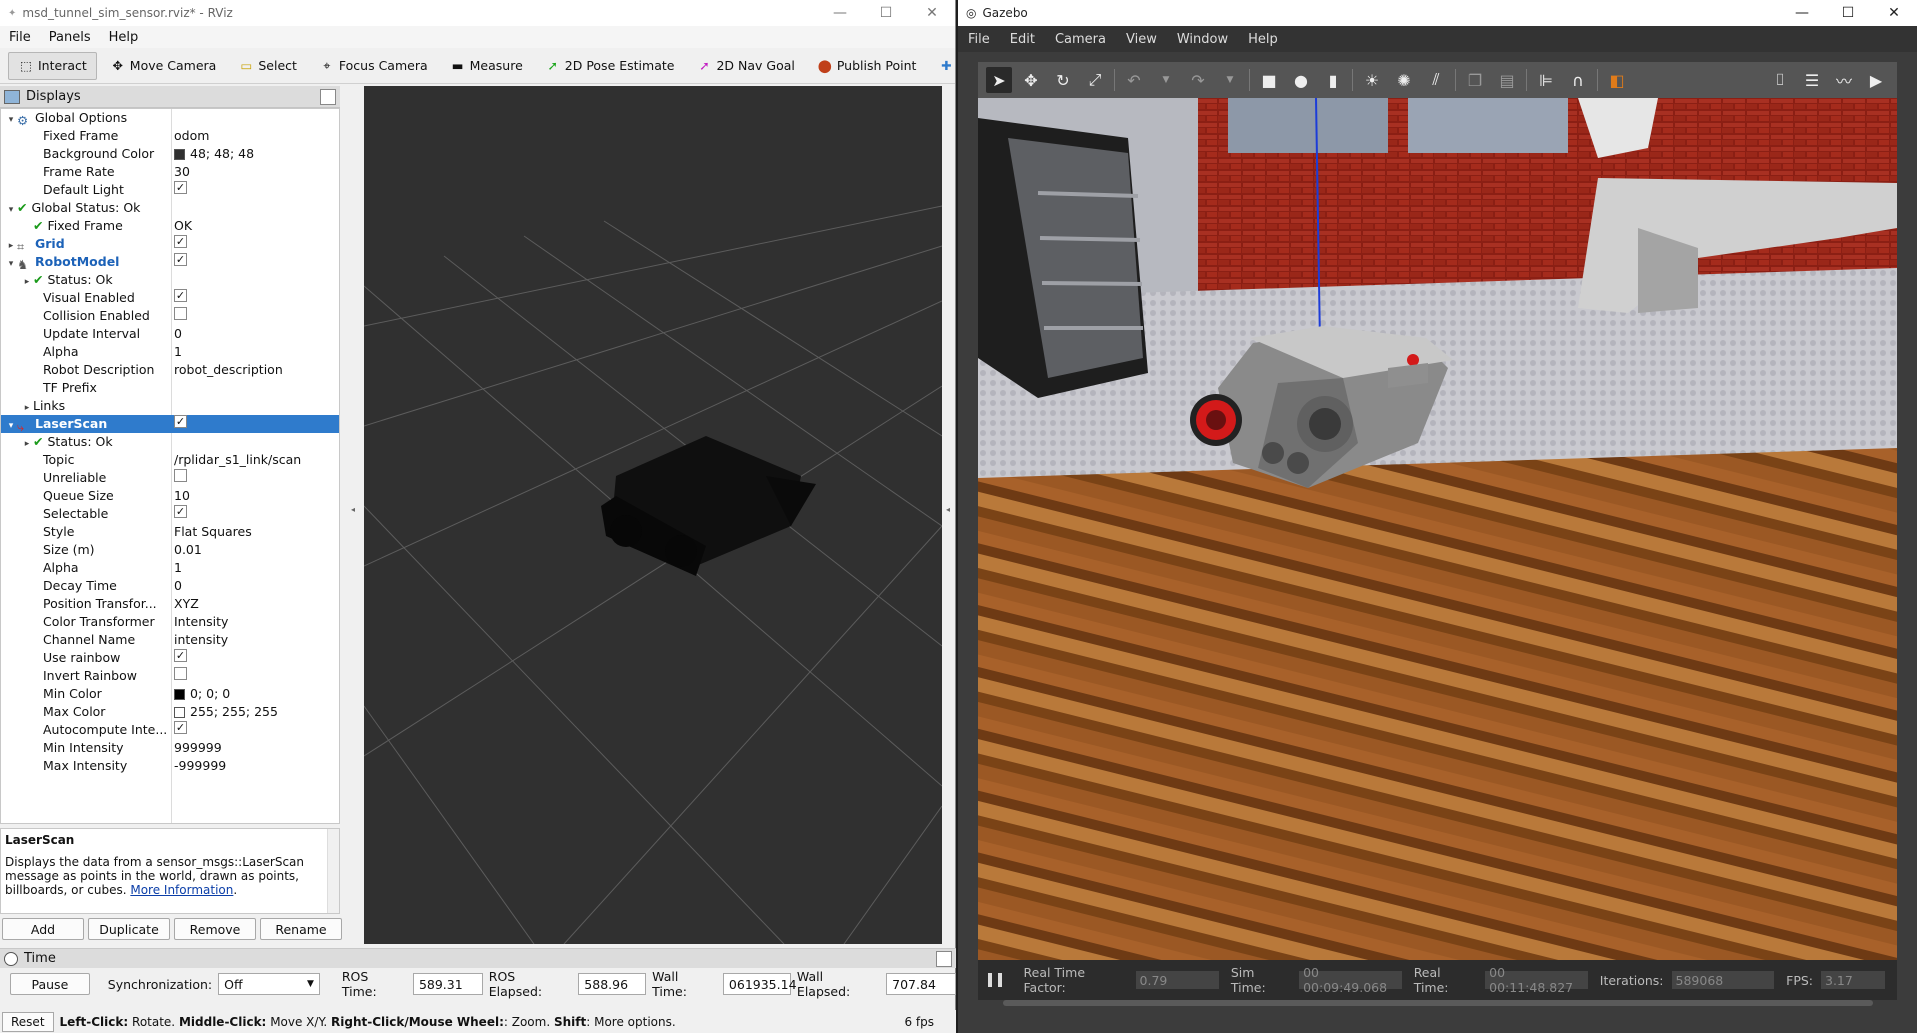 This screenshot has width=1917, height=1033. What do you see at coordinates (1617, 80) in the screenshot?
I see `change-view-icon: ◧` at bounding box center [1617, 80].